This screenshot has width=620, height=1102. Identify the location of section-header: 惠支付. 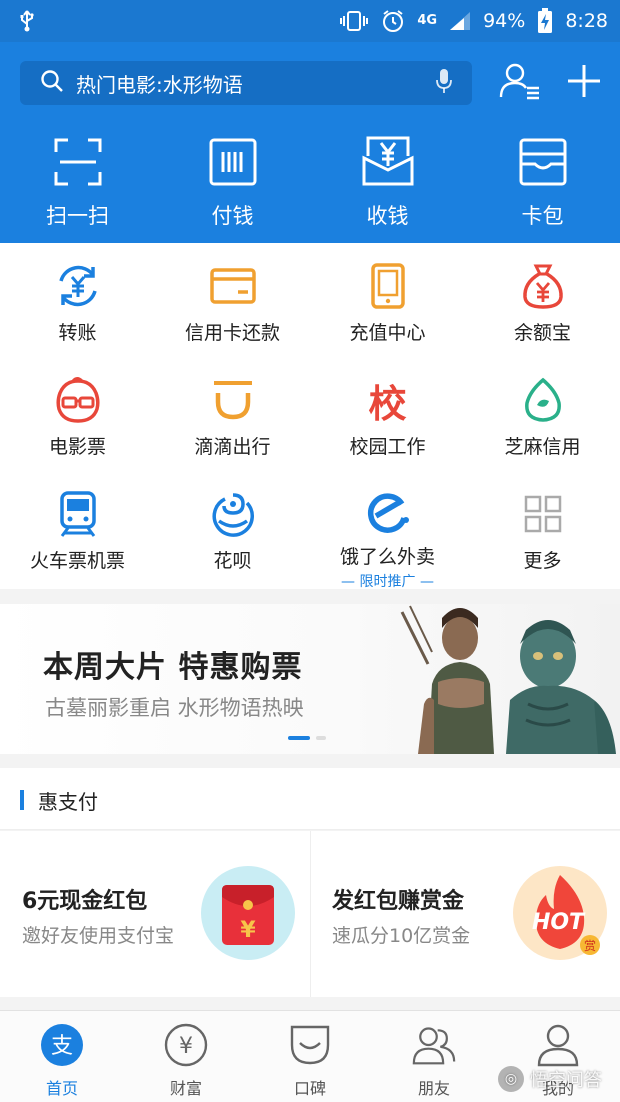
(310, 799).